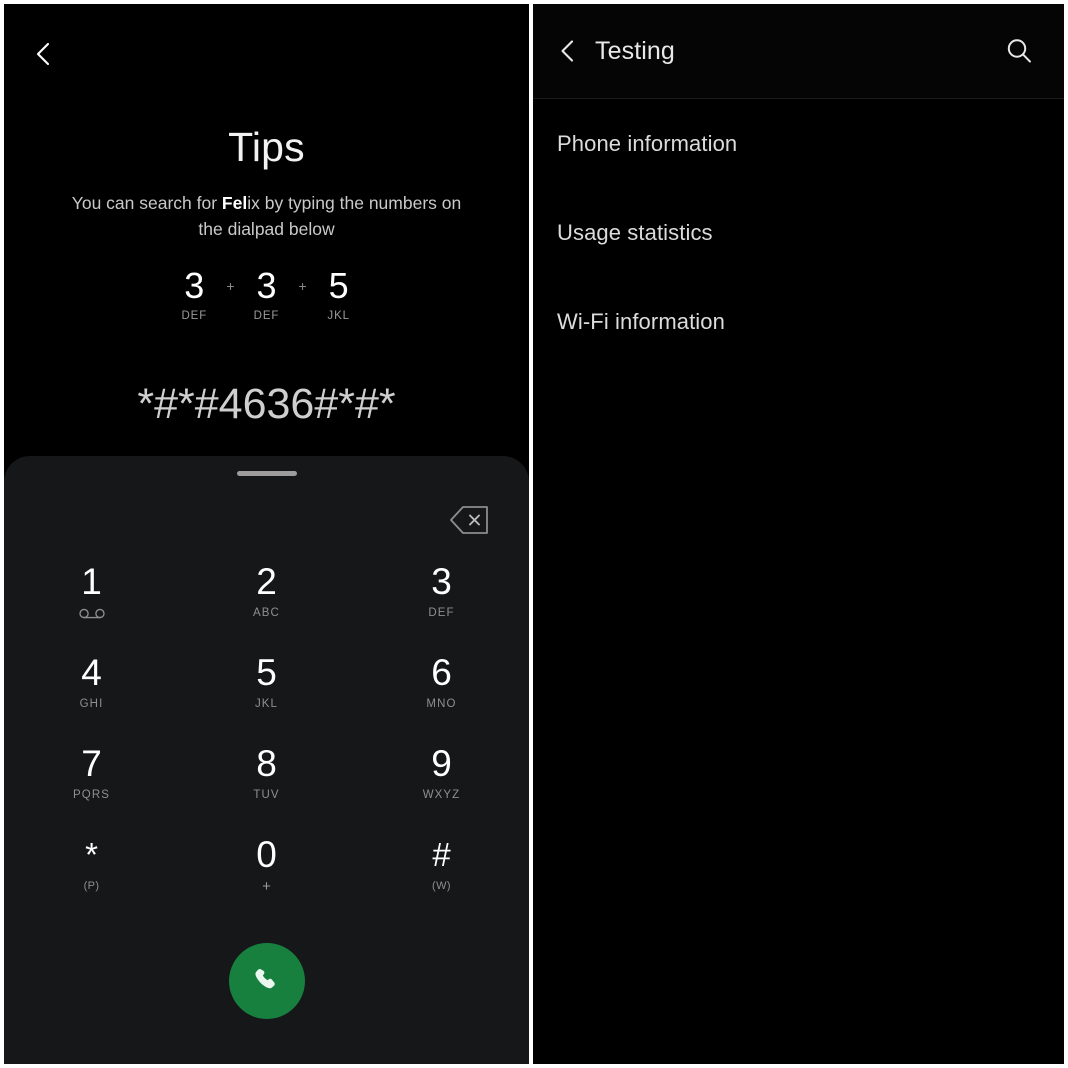  I want to click on key-letters: GHI, so click(91, 704).